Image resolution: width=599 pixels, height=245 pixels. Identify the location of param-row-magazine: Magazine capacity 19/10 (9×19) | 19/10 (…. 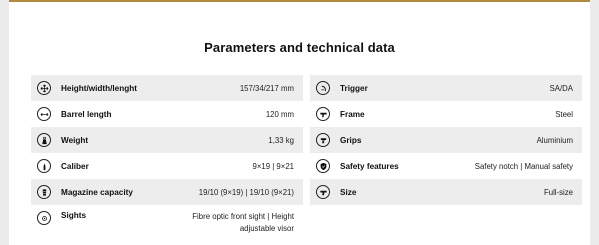
(167, 192).